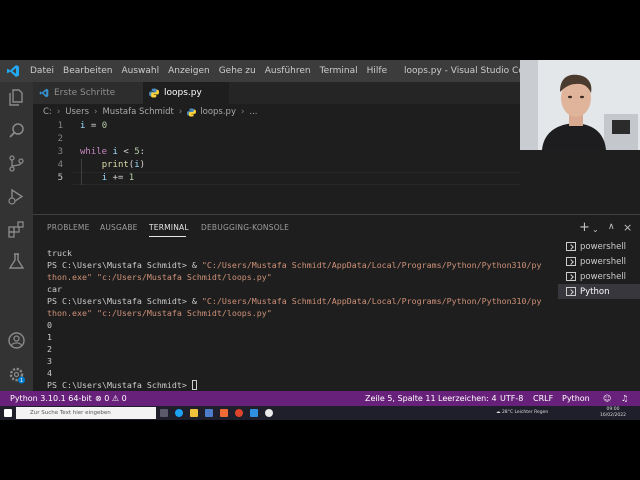  I want to click on settings-icon: 1, so click(16, 374).